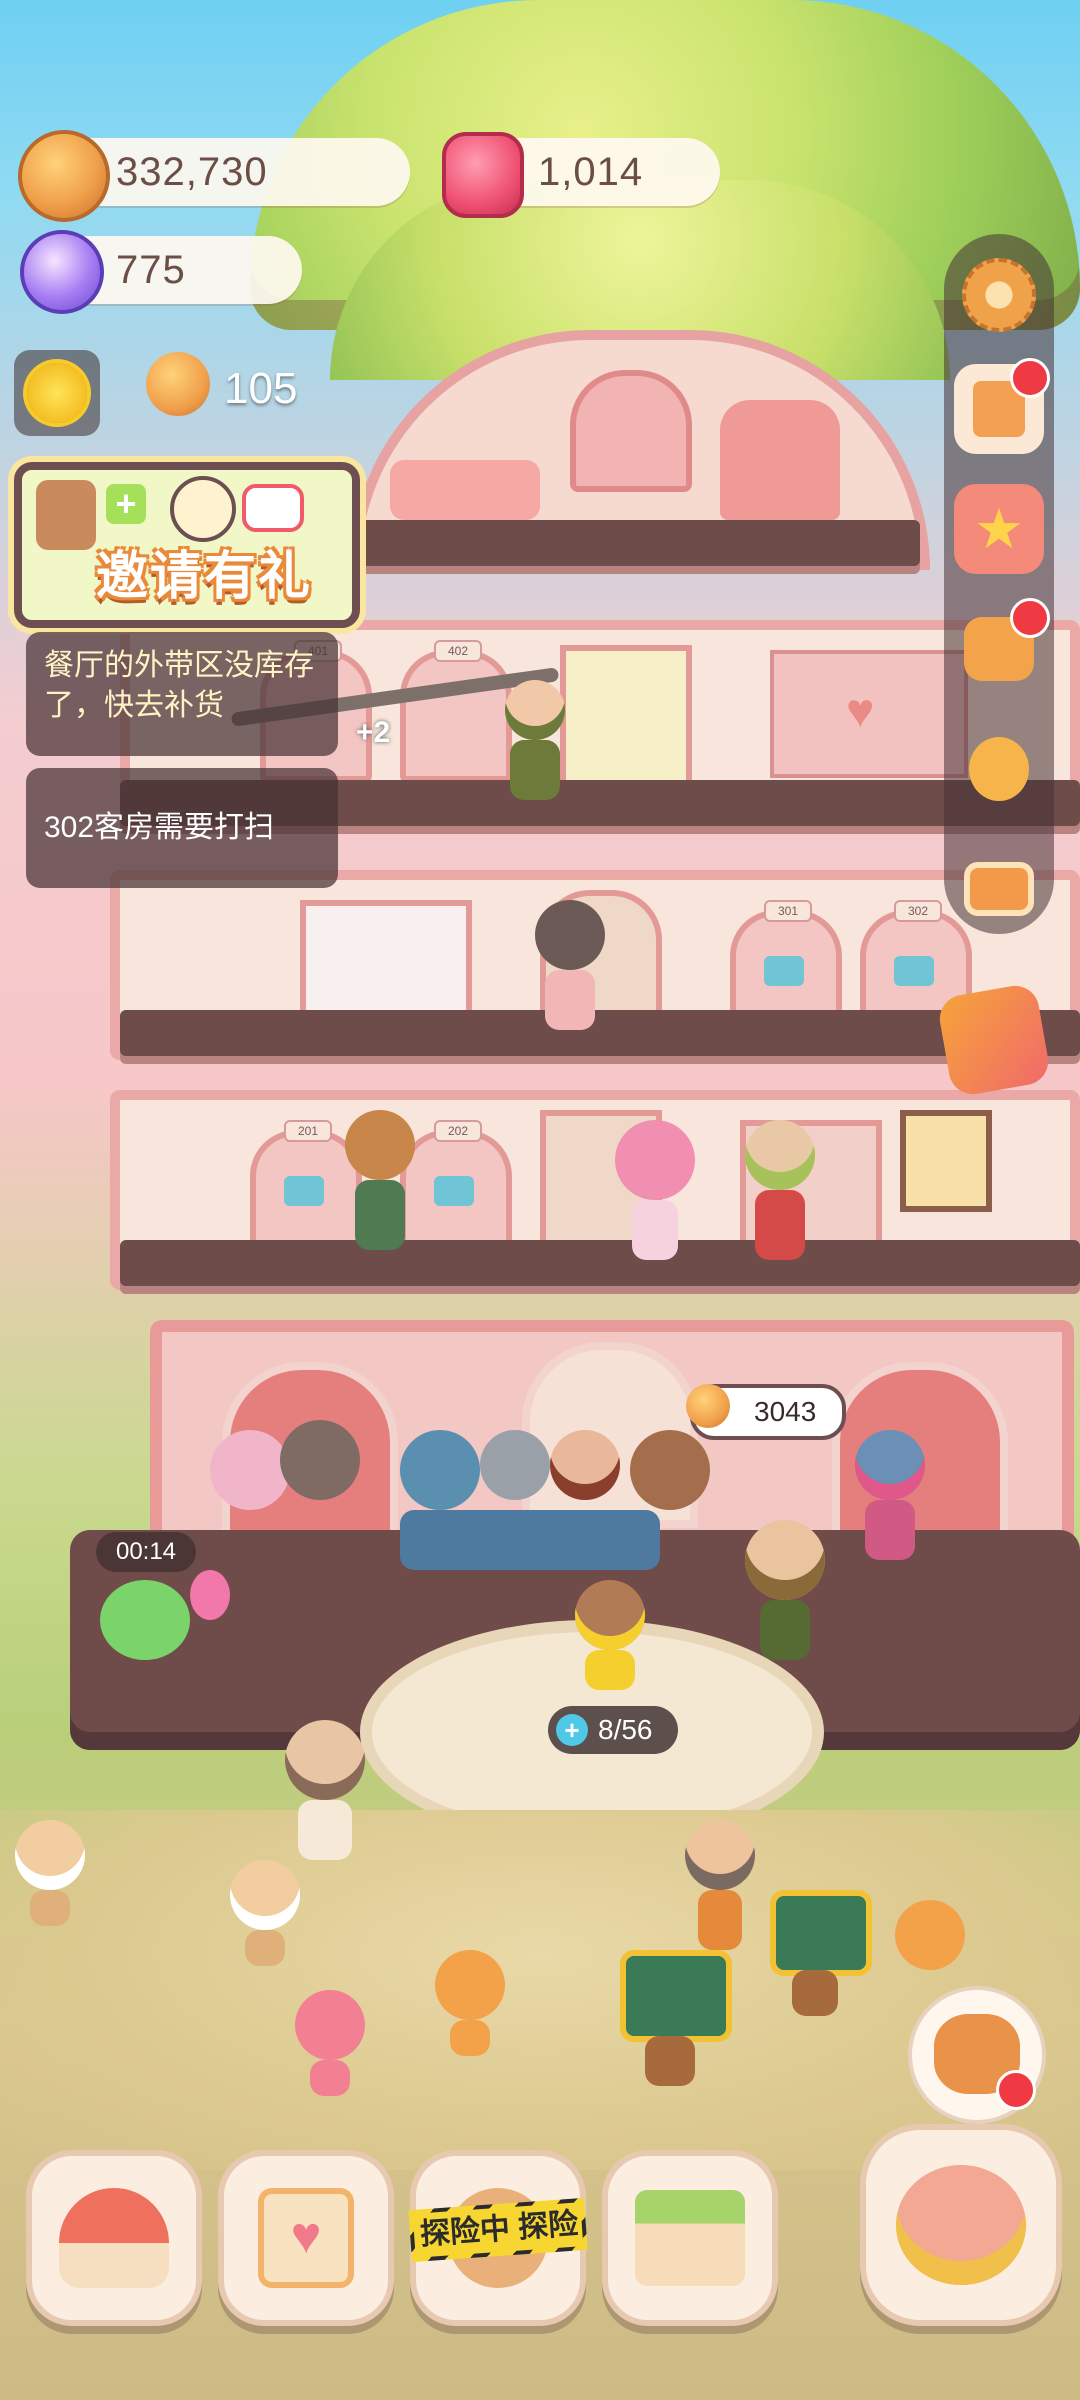  Describe the element at coordinates (64, 176) in the screenshot. I see `cookie-coin-icon` at that location.